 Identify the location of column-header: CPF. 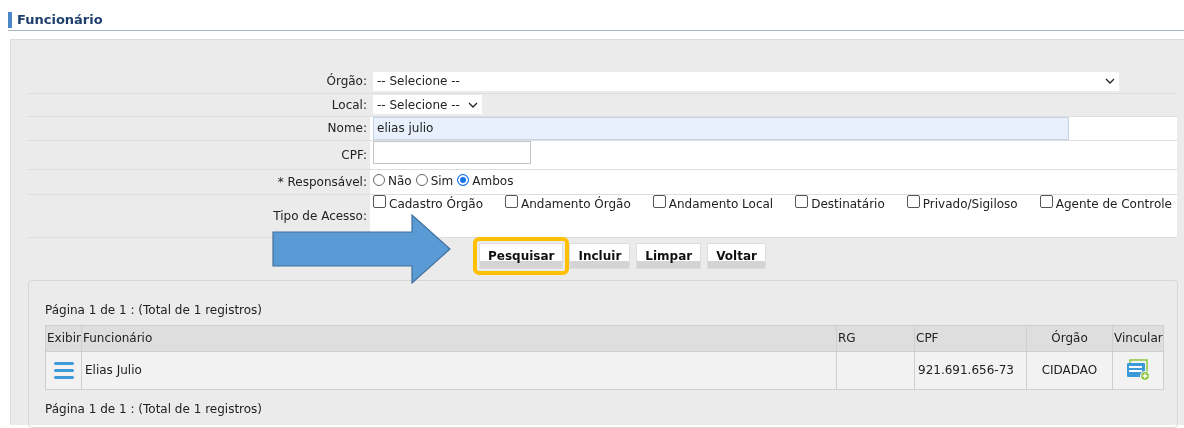
(970, 338).